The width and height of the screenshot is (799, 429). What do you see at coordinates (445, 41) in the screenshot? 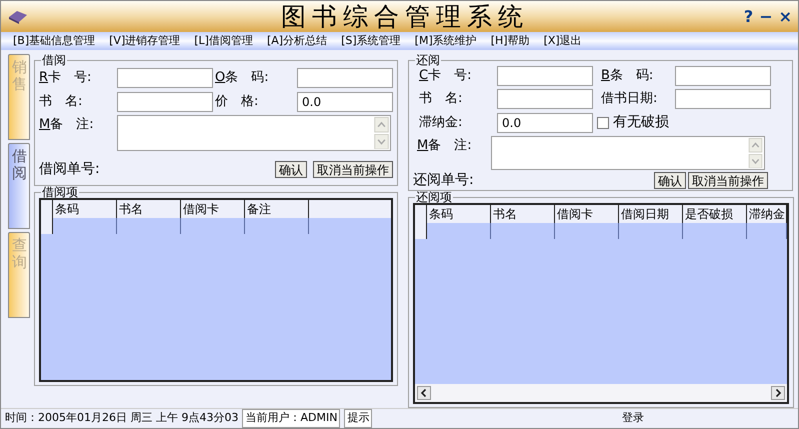
I see `menu-item: [M]系统维护` at bounding box center [445, 41].